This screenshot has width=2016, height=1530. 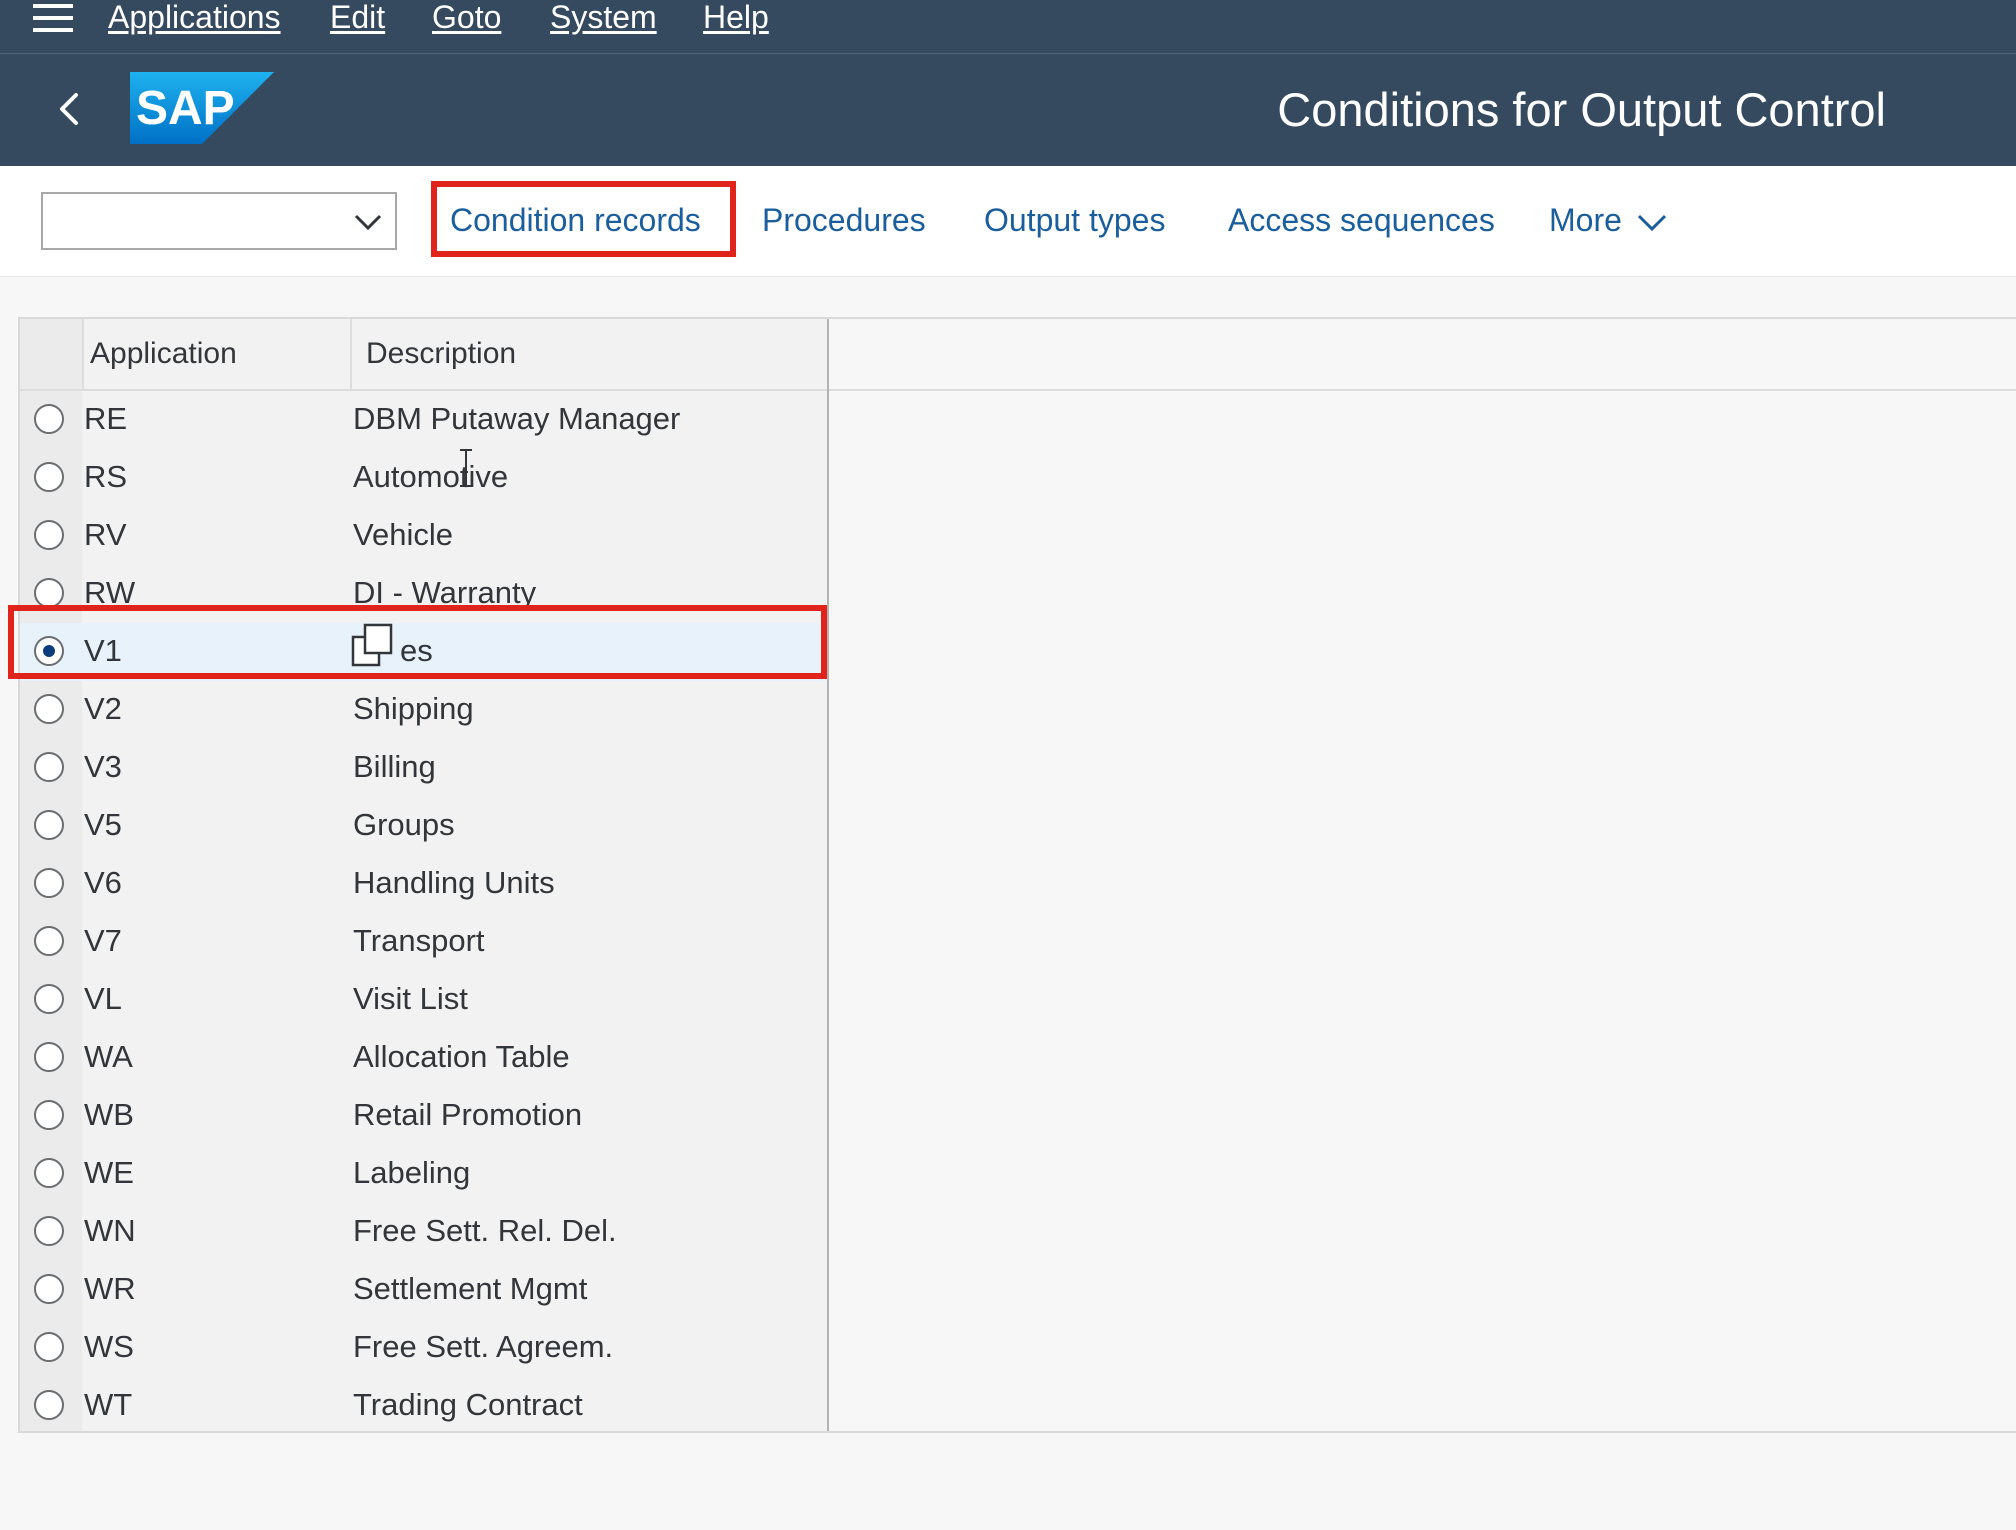 What do you see at coordinates (70, 109) in the screenshot?
I see `back-icon` at bounding box center [70, 109].